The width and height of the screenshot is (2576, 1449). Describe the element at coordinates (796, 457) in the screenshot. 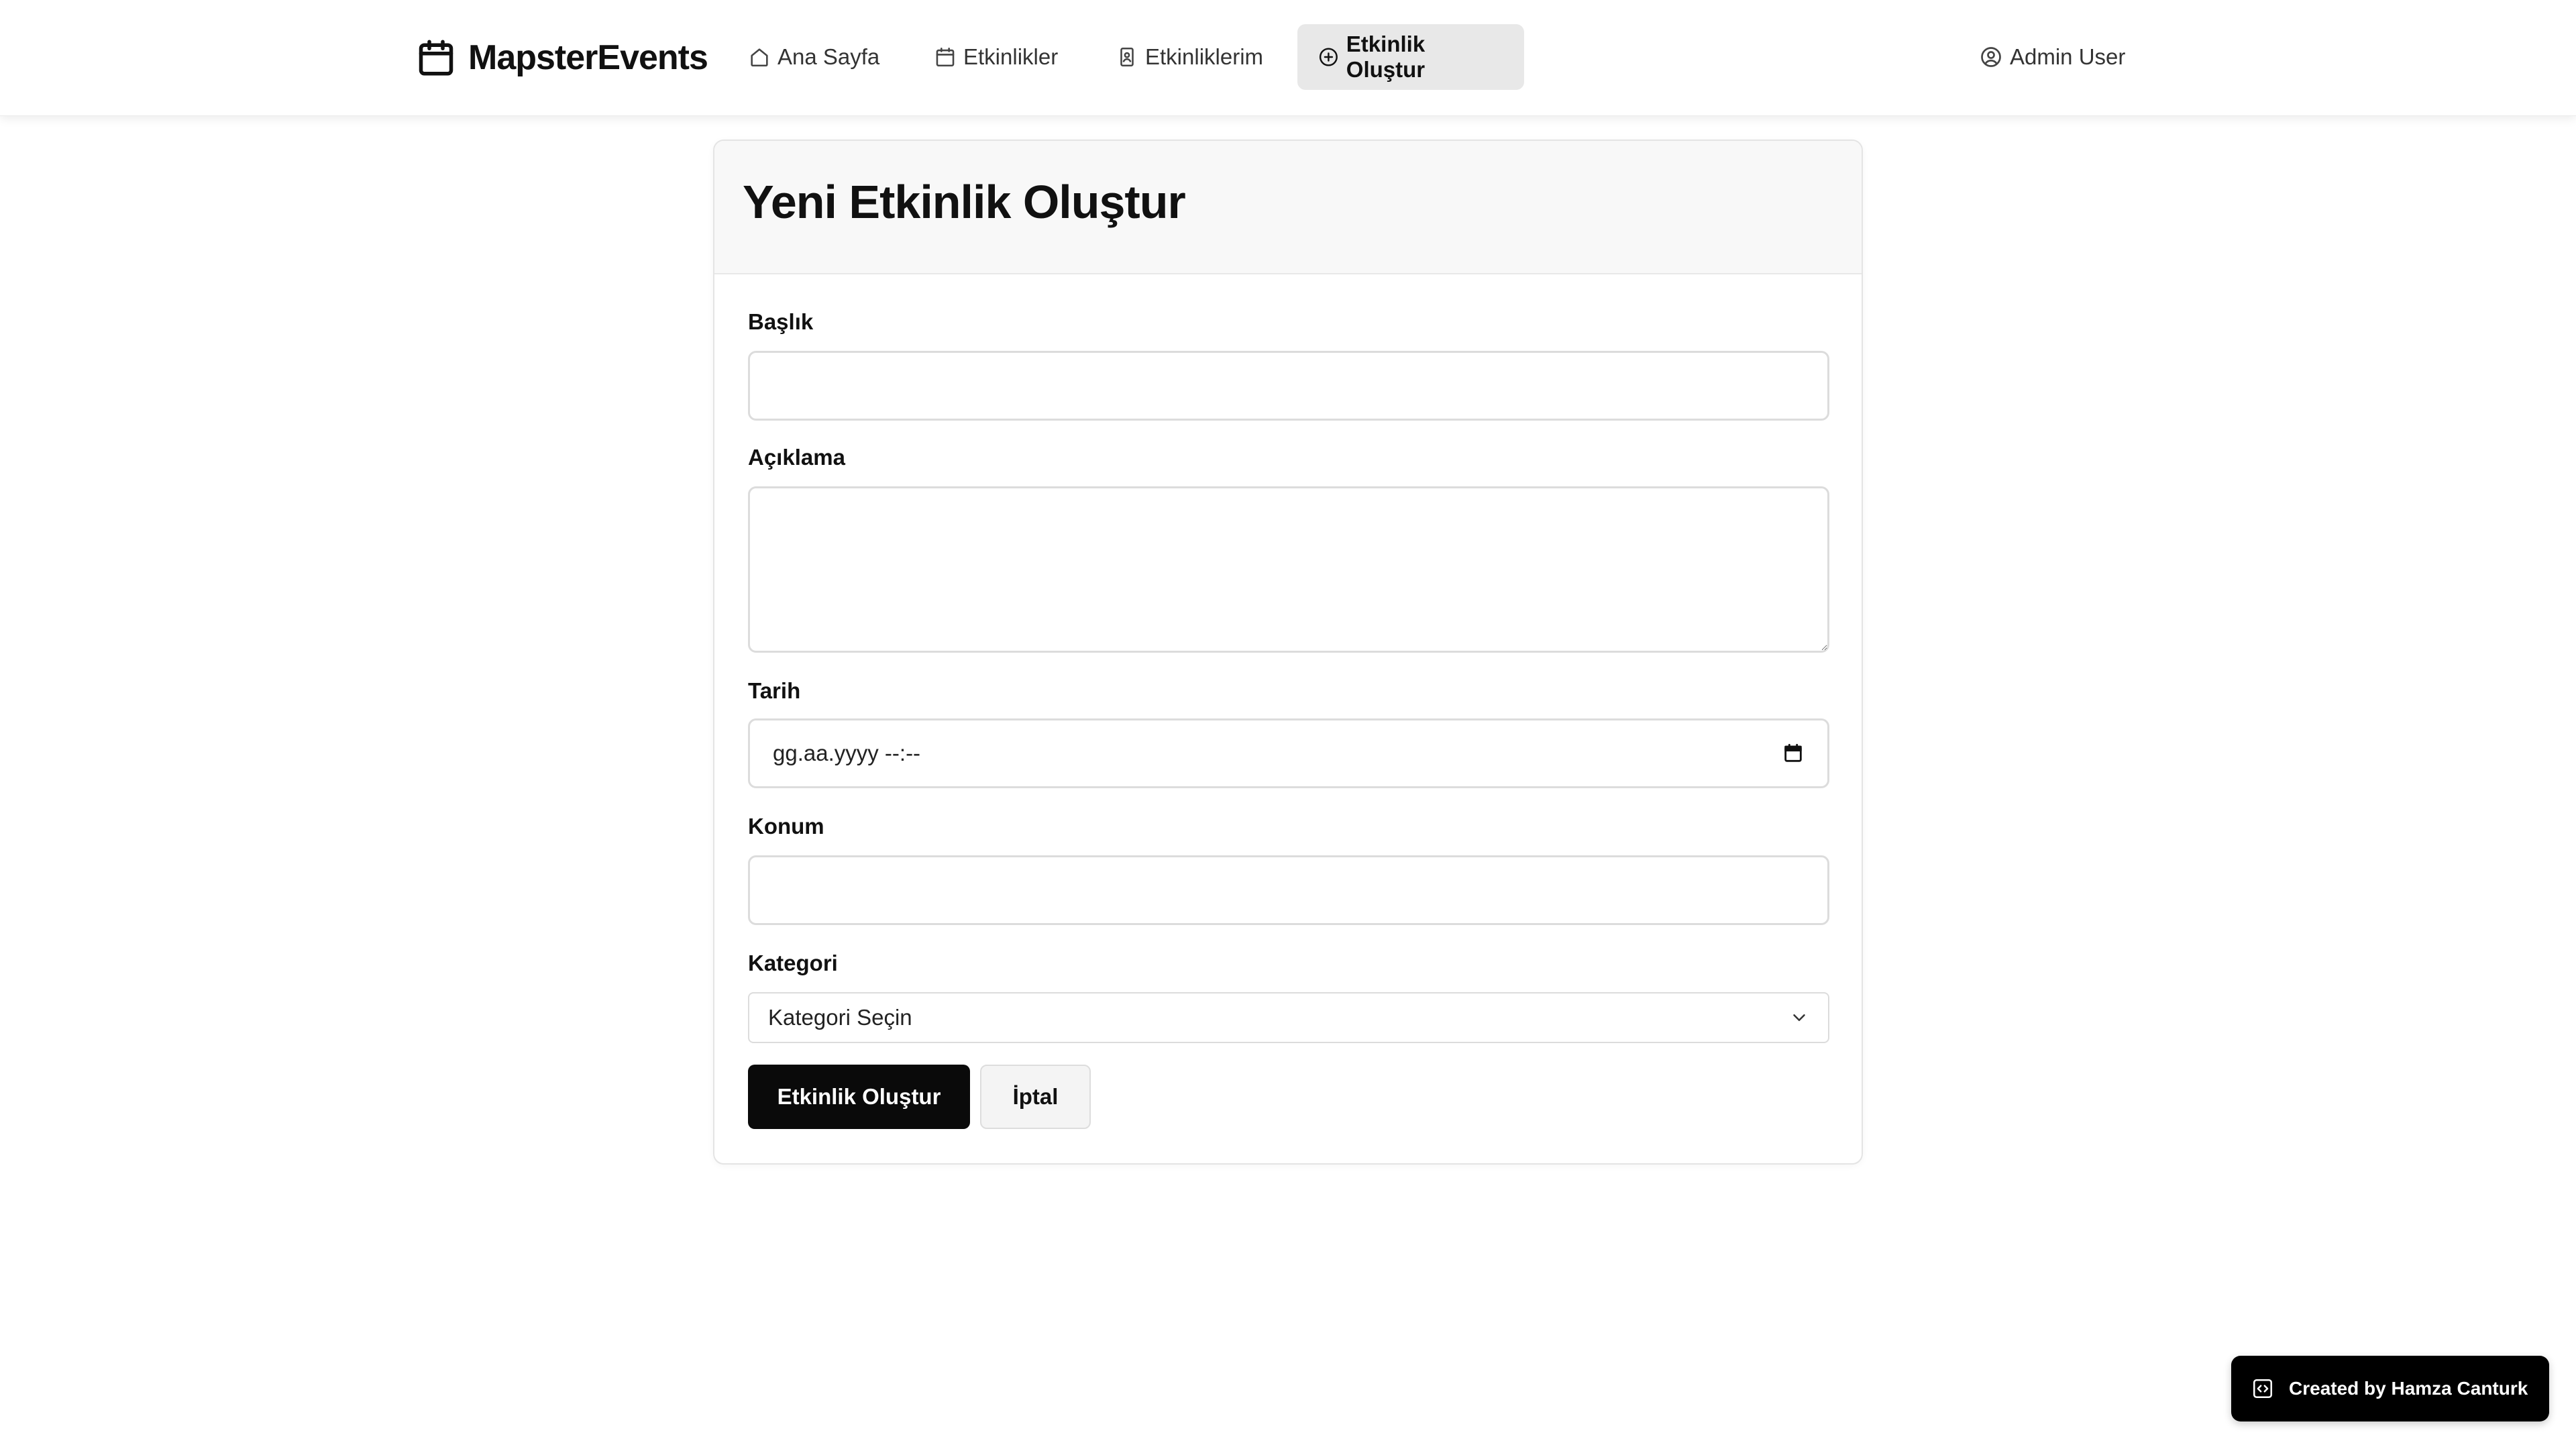

I see `description-label: Açıklama` at that location.